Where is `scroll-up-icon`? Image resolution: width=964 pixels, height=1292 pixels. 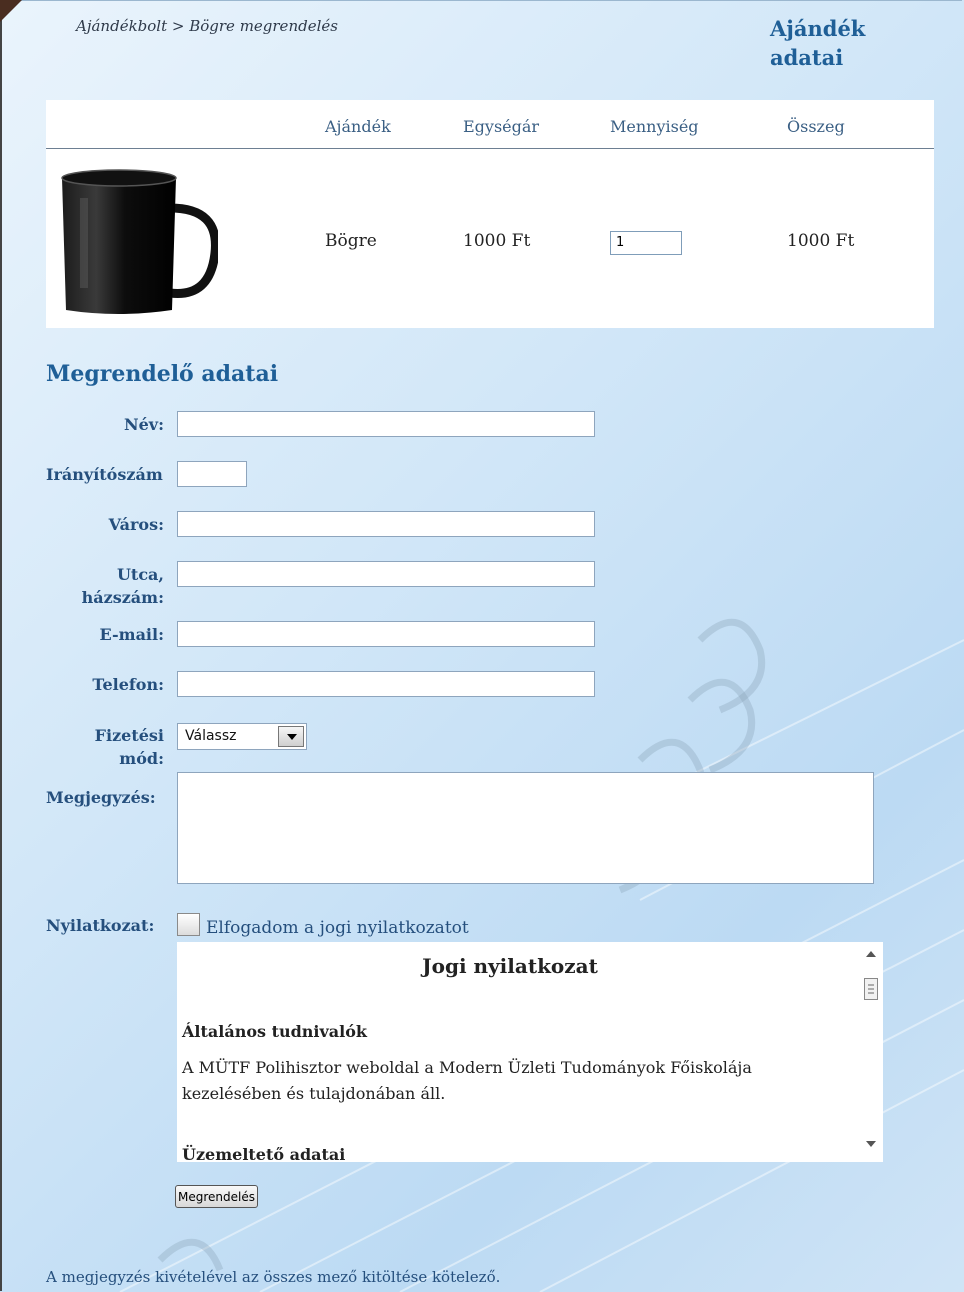
scroll-up-icon is located at coordinates (871, 954).